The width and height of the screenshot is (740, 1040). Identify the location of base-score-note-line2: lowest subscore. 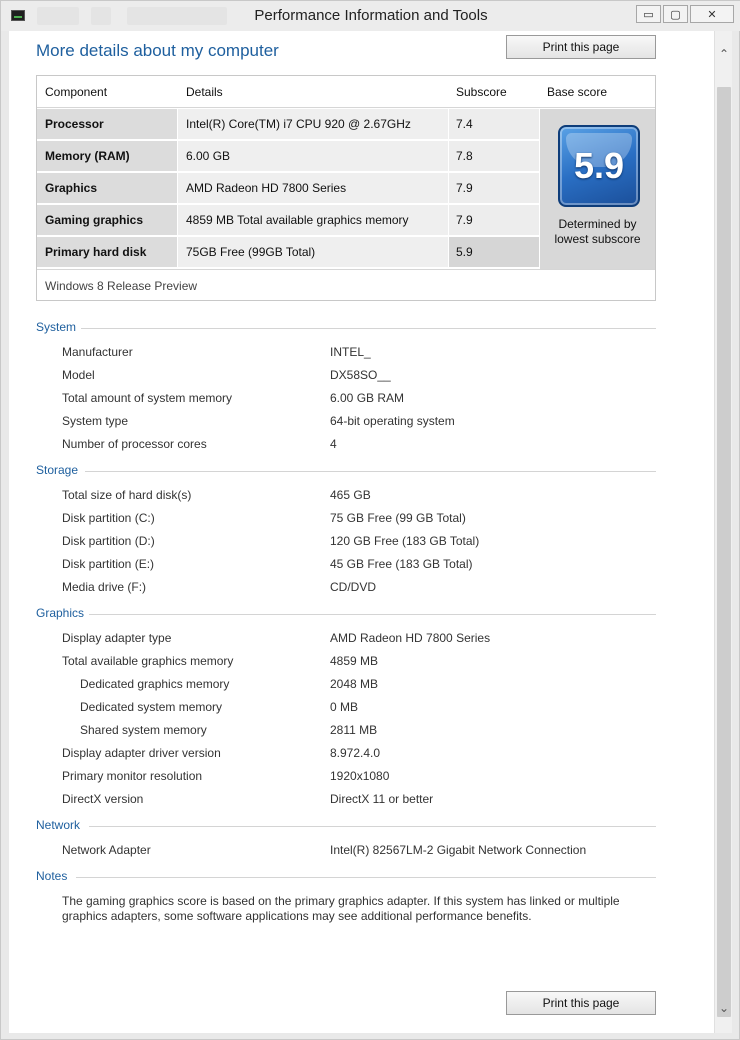
(597, 239).